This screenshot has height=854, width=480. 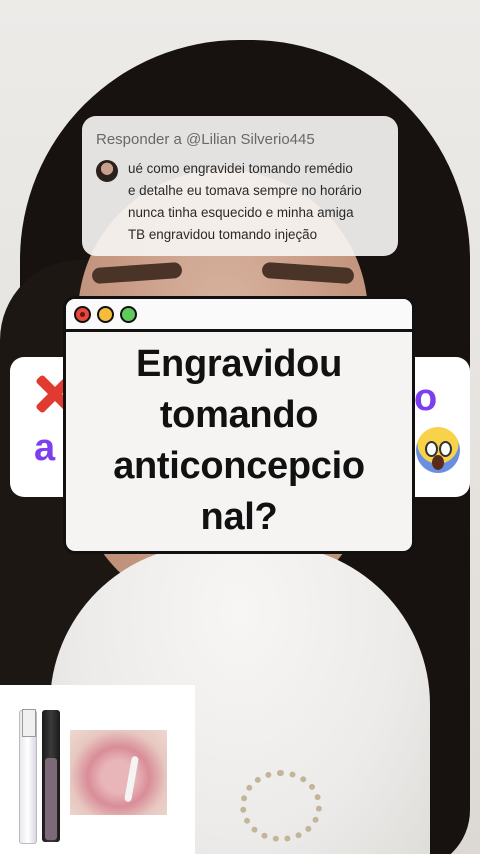 What do you see at coordinates (105, 314) in the screenshot?
I see `window-minimize-dot` at bounding box center [105, 314].